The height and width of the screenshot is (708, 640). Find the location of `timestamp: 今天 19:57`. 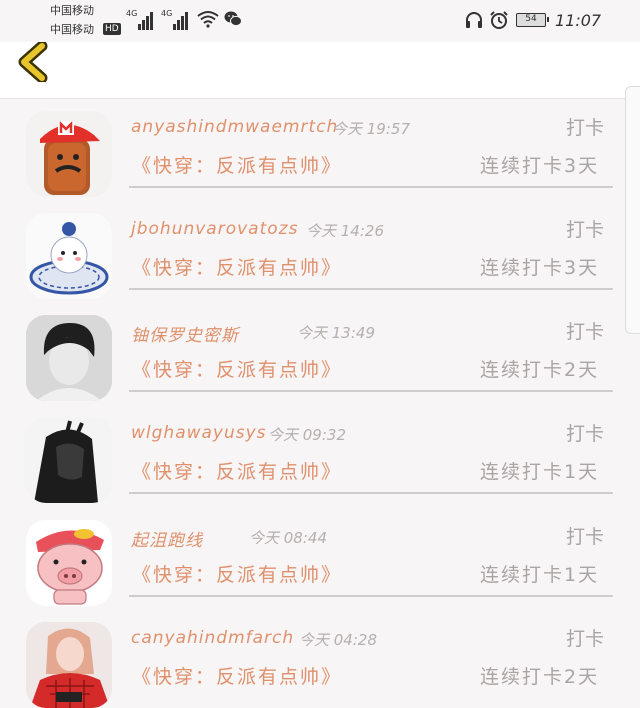

timestamp: 今天 19:57 is located at coordinates (371, 129).